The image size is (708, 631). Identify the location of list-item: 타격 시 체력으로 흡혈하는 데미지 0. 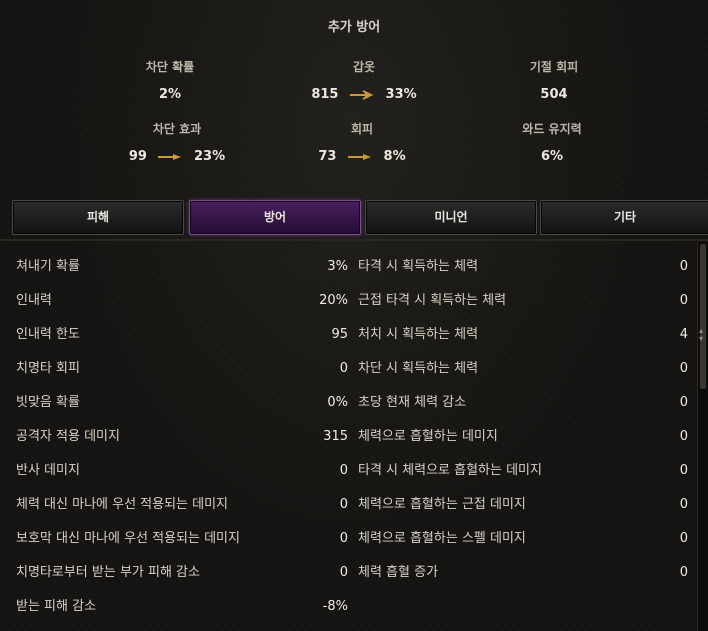
(523, 470).